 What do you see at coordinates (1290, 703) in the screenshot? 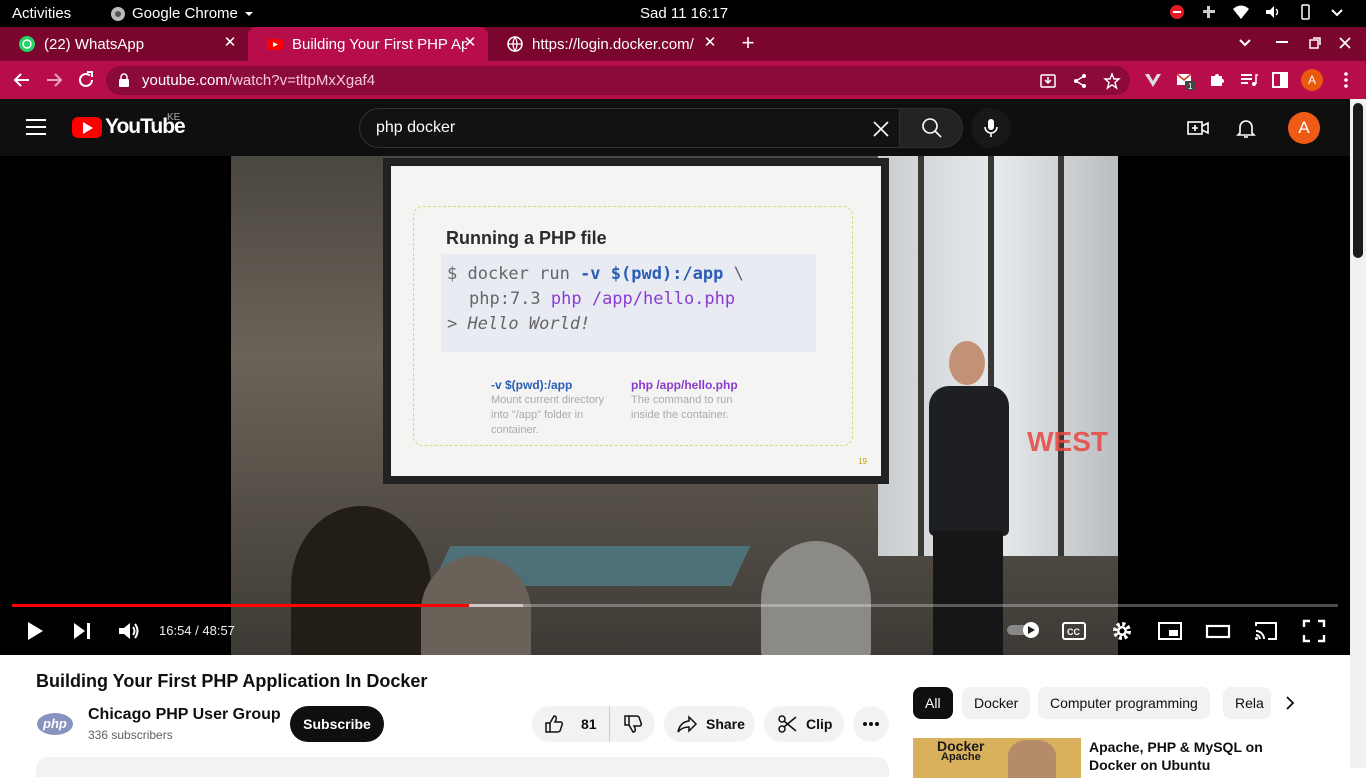
I see `chevron-right-icon` at bounding box center [1290, 703].